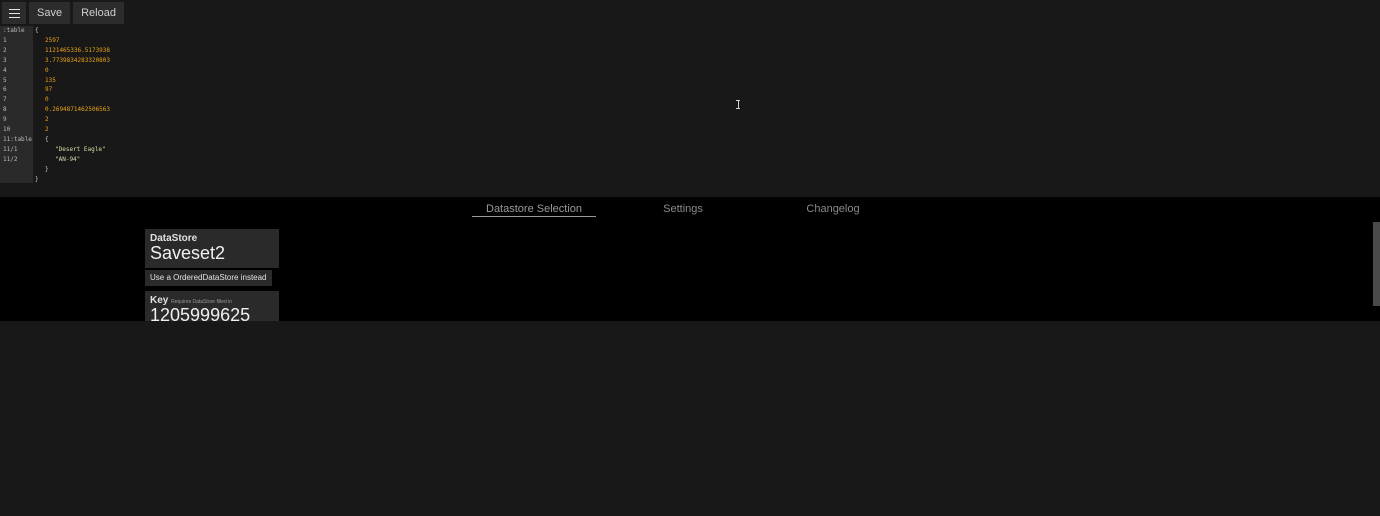 Image resolution: width=1380 pixels, height=516 pixels. Describe the element at coordinates (98, 13) in the screenshot. I see `reload-button: Reload` at that location.